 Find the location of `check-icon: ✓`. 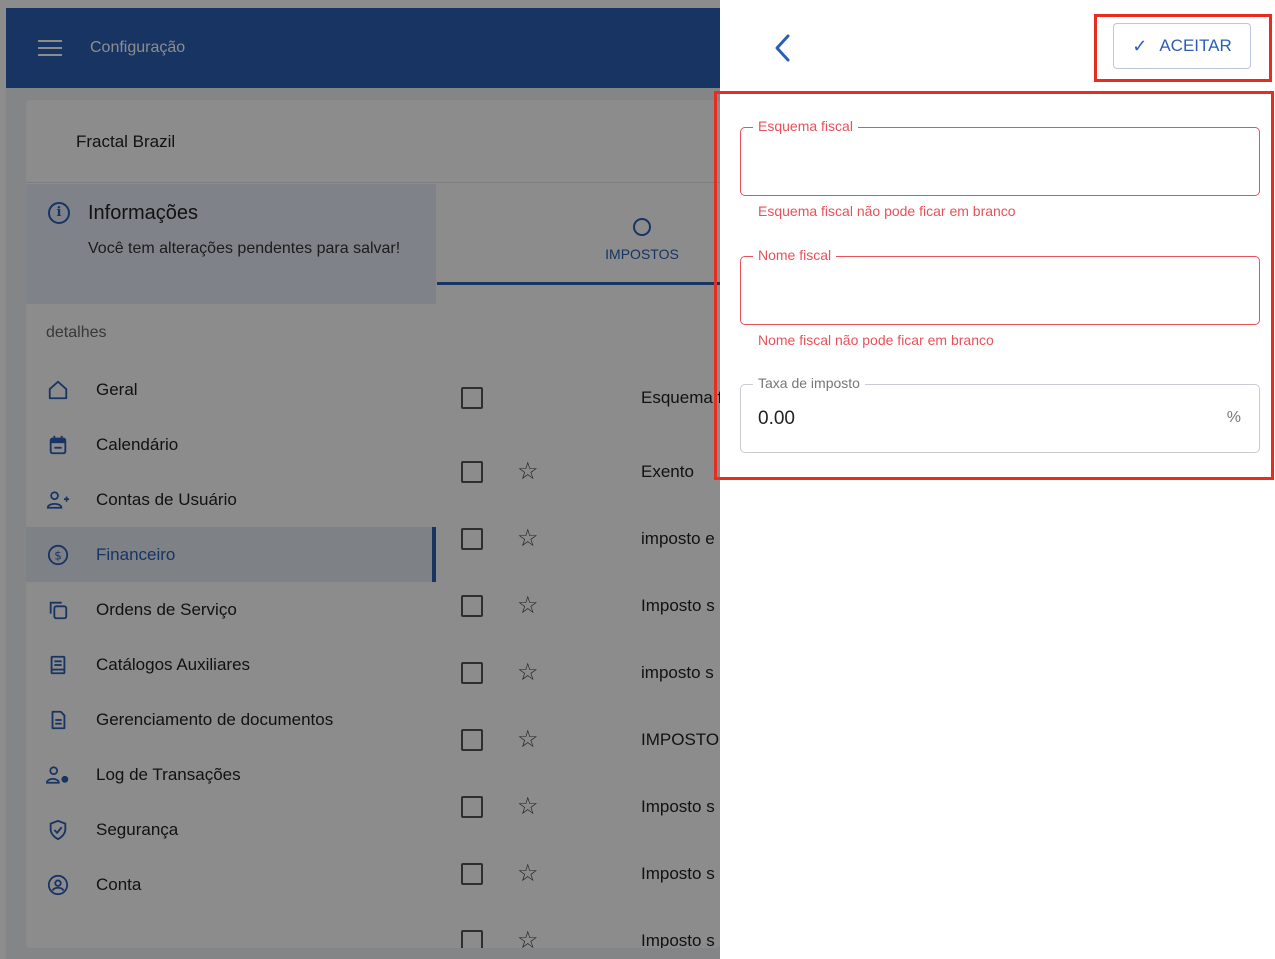

check-icon: ✓ is located at coordinates (1140, 45).